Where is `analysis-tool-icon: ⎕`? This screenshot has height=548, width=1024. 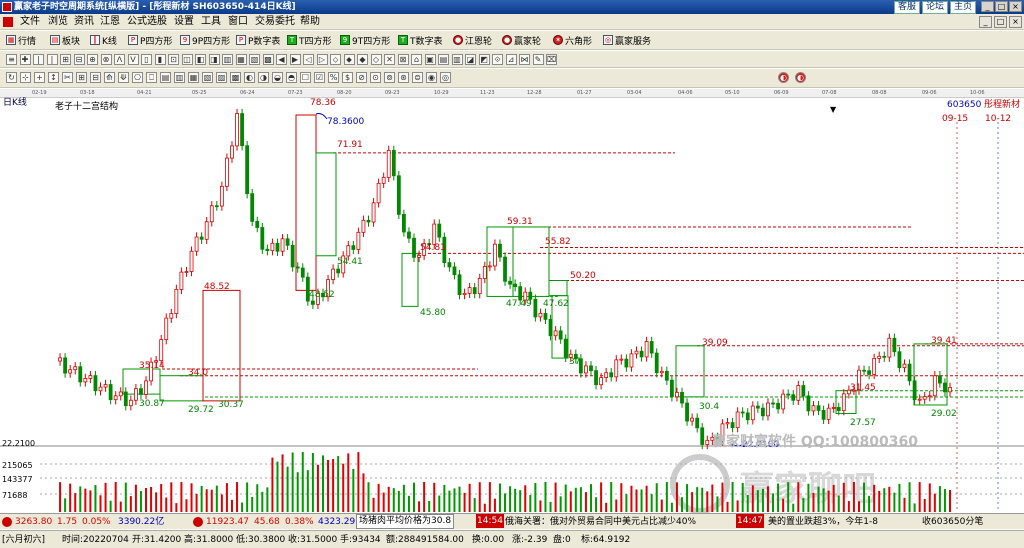
analysis-tool-icon: ⎕ is located at coordinates (151, 77).